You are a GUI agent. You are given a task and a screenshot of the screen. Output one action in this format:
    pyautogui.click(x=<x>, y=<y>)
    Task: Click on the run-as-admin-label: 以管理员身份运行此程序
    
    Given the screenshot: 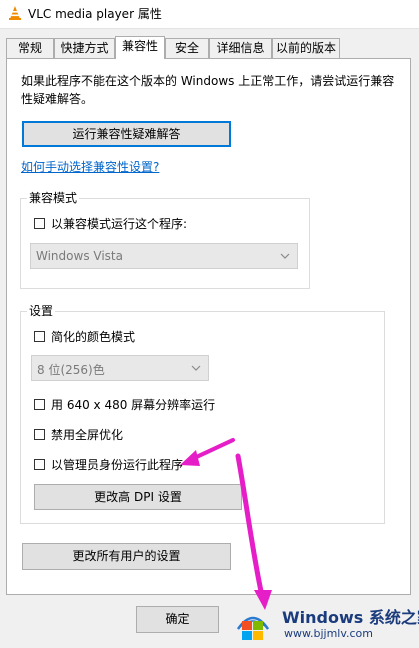 What is the action you would take?
    pyautogui.click(x=117, y=465)
    